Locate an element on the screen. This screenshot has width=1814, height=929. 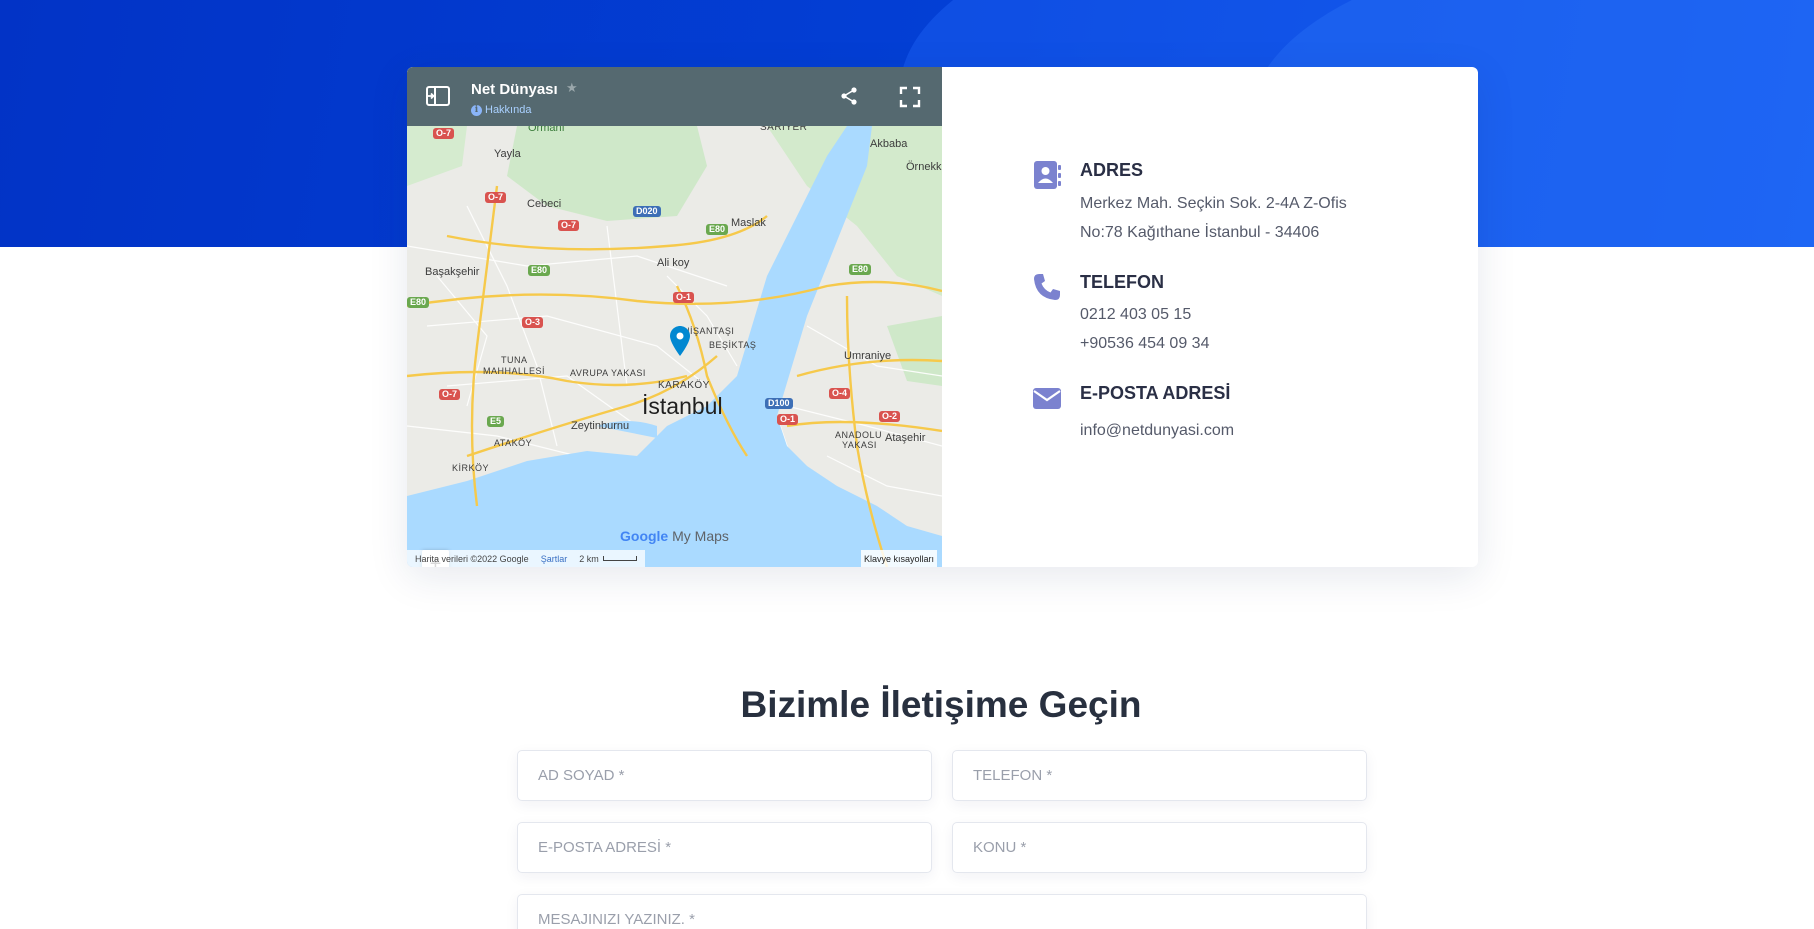
address-line: No:78 Kağıthane İstanbul - 34406 is located at coordinates (1200, 232).